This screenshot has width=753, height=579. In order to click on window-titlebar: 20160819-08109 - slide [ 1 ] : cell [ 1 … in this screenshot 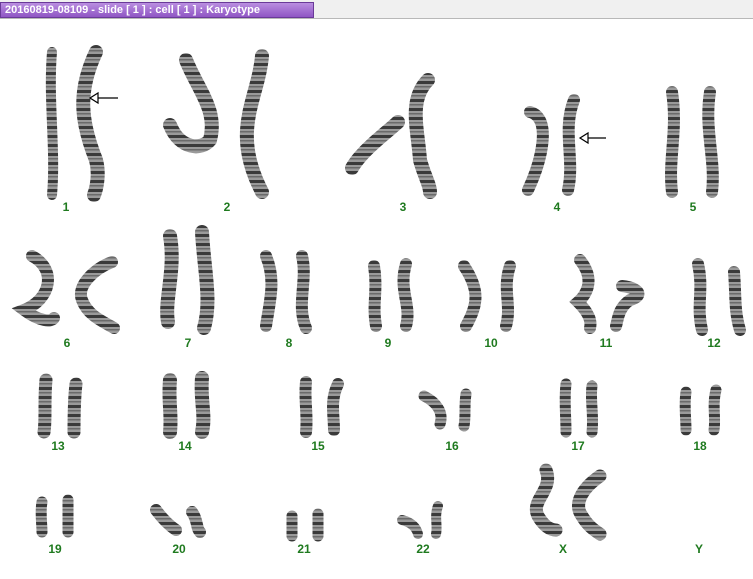, I will do `click(376, 9)`.